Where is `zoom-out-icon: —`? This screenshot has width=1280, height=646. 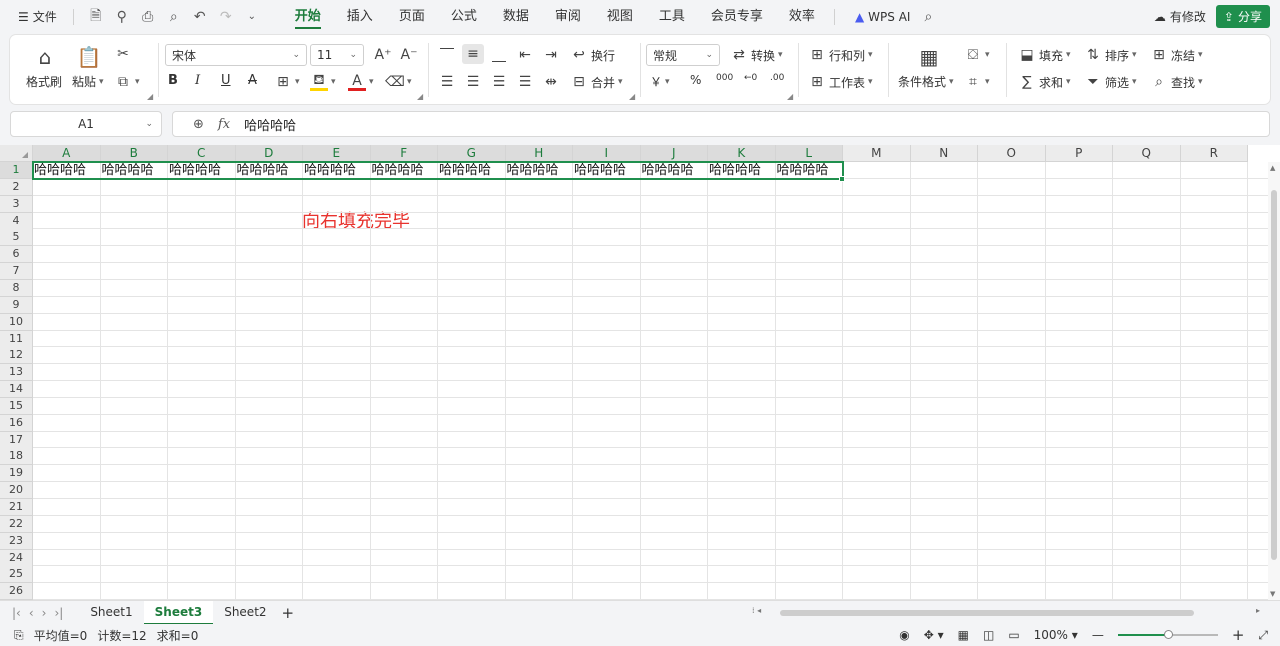 zoom-out-icon: — is located at coordinates (1098, 635).